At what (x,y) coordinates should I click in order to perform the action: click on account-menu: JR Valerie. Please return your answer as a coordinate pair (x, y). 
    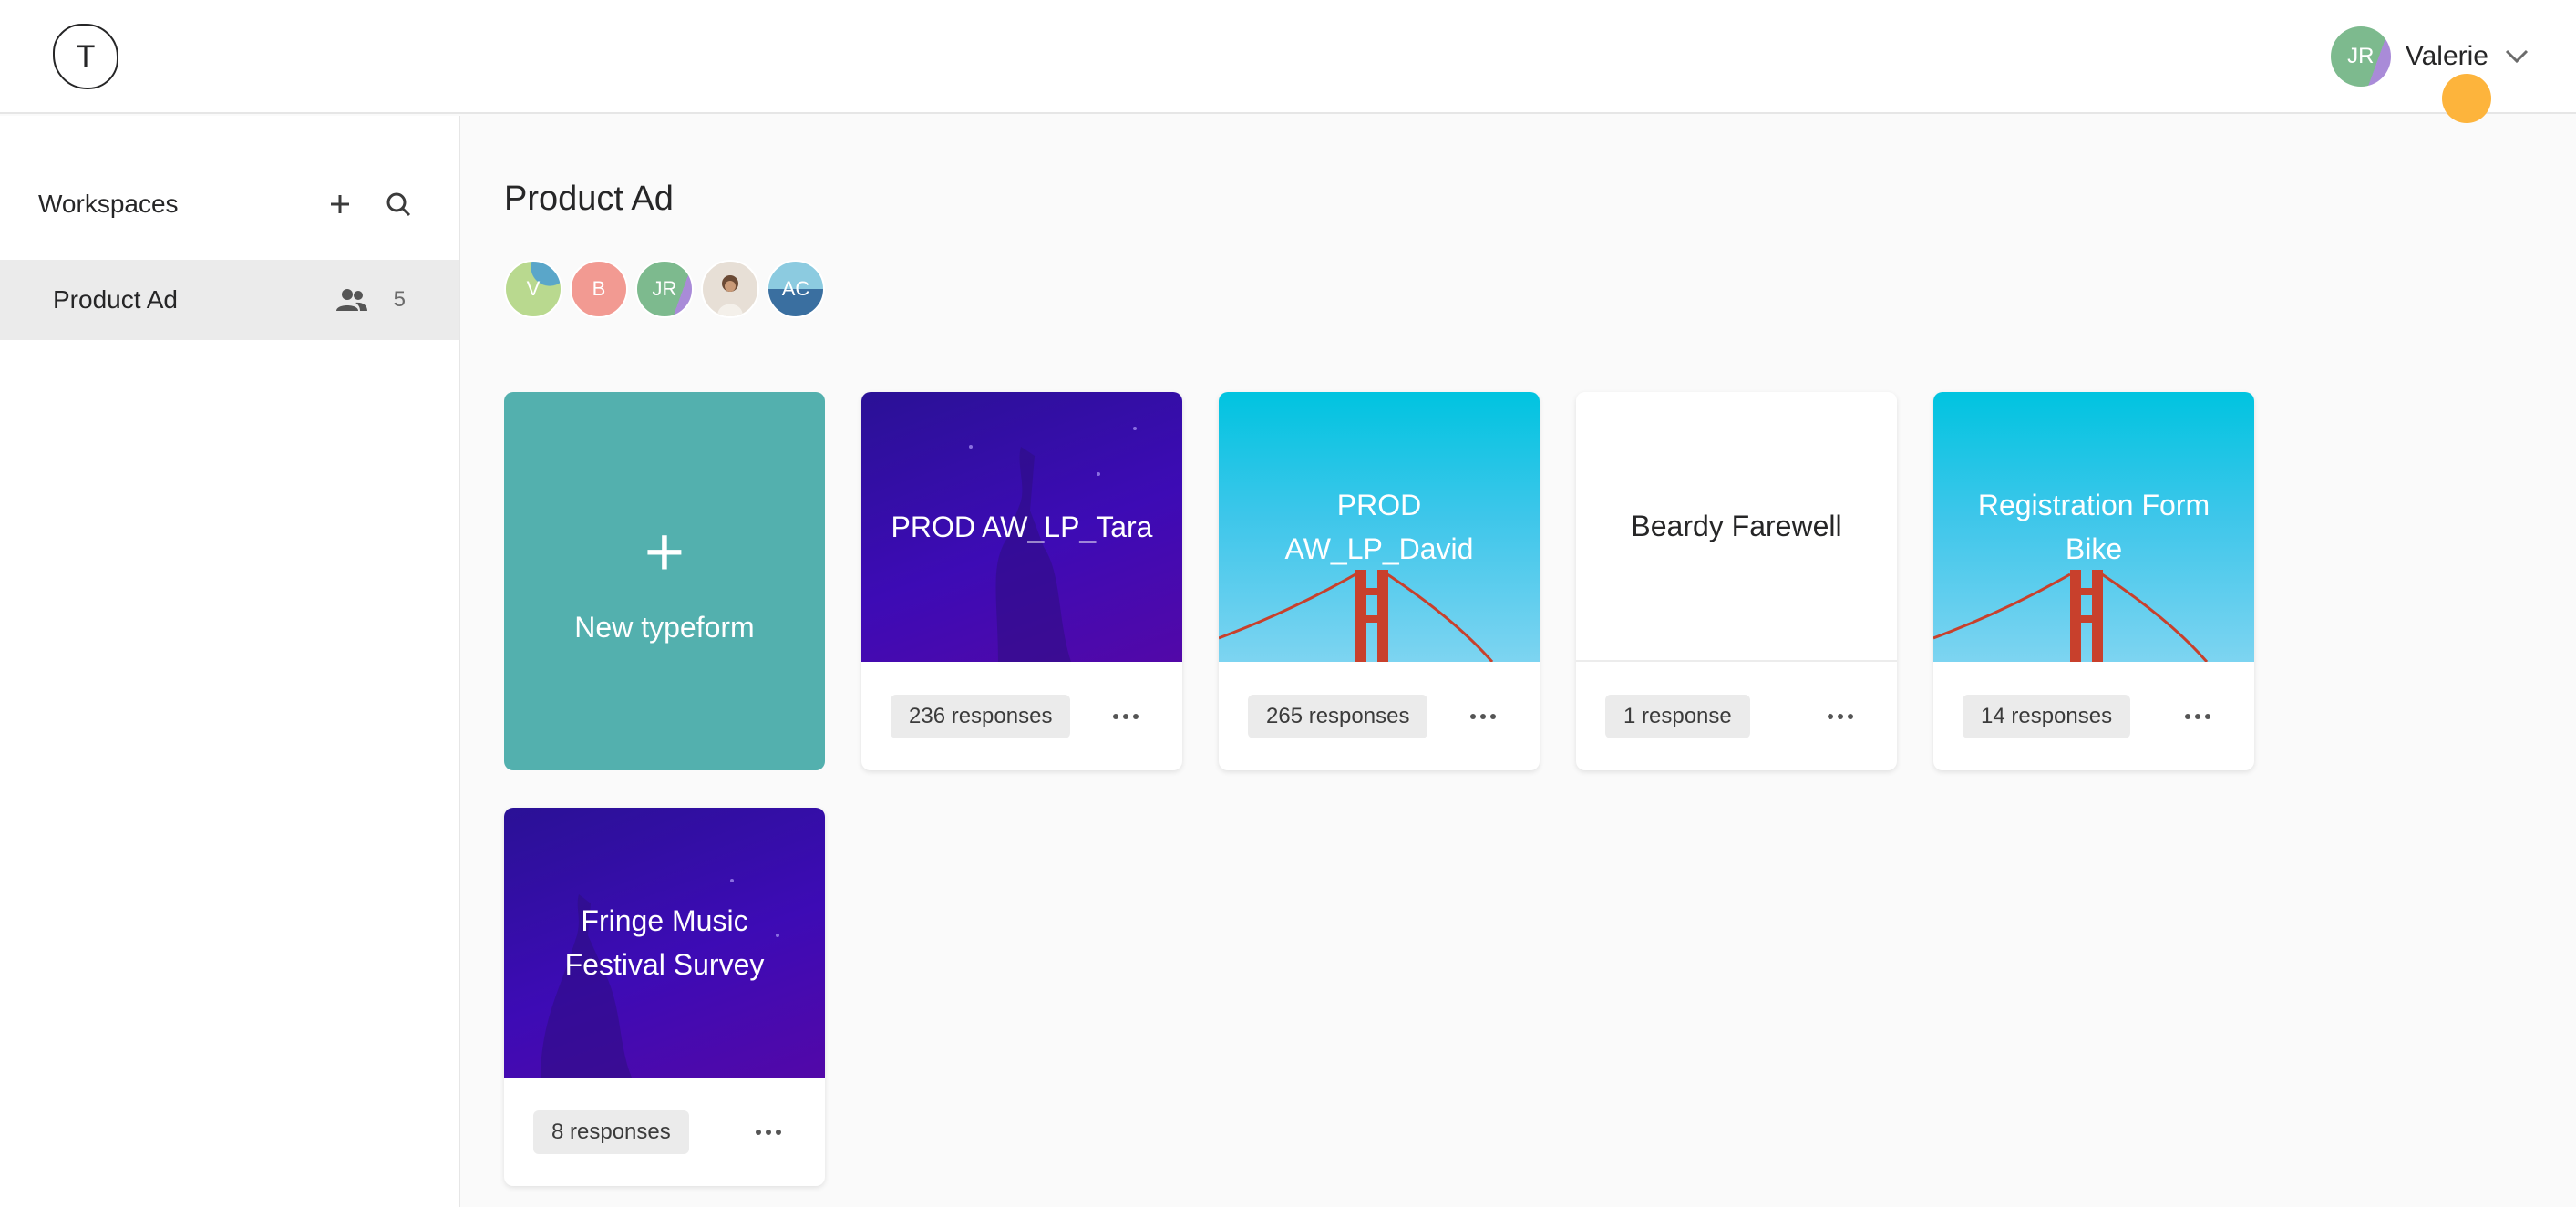
    Looking at the image, I should click on (2430, 57).